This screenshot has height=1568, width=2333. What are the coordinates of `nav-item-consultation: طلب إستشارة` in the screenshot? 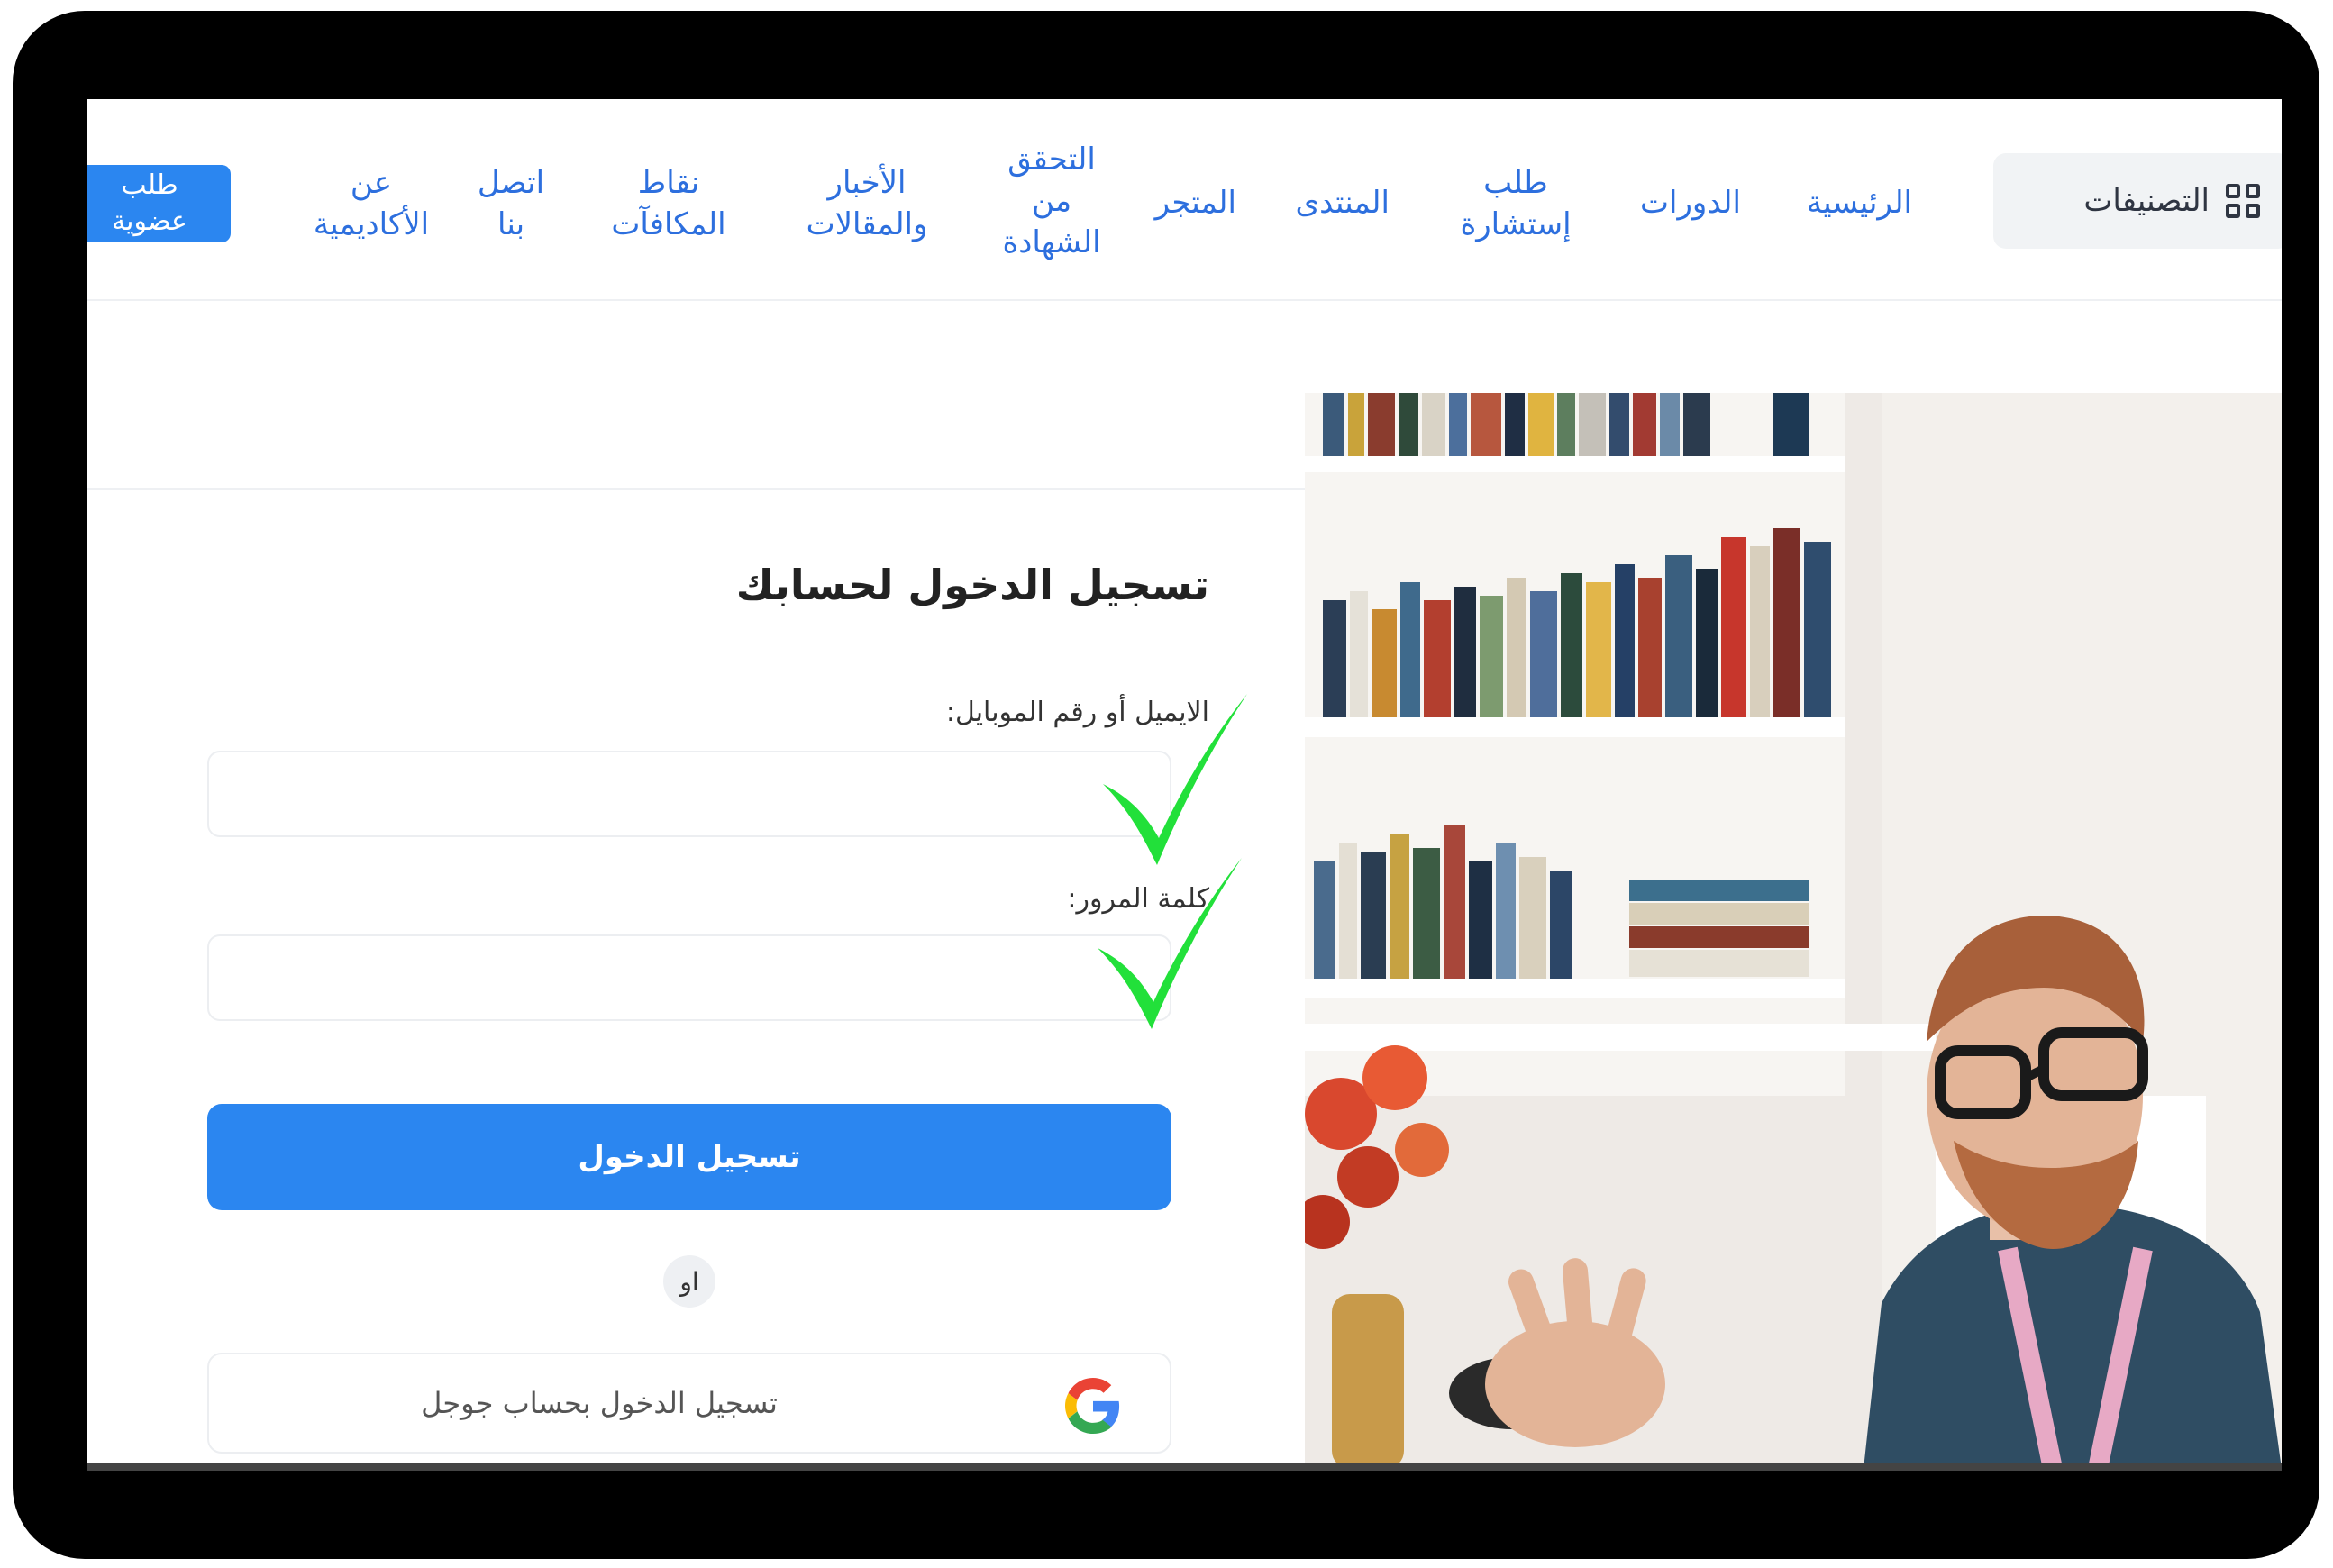 It's located at (1516, 203).